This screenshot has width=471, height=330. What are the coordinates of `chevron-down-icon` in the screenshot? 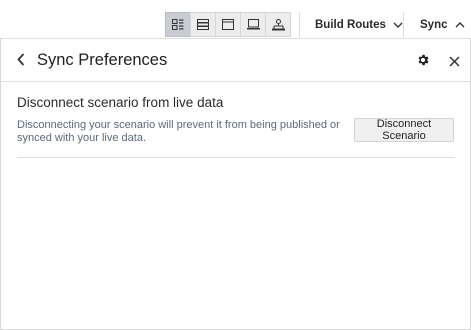 It's located at (398, 25).